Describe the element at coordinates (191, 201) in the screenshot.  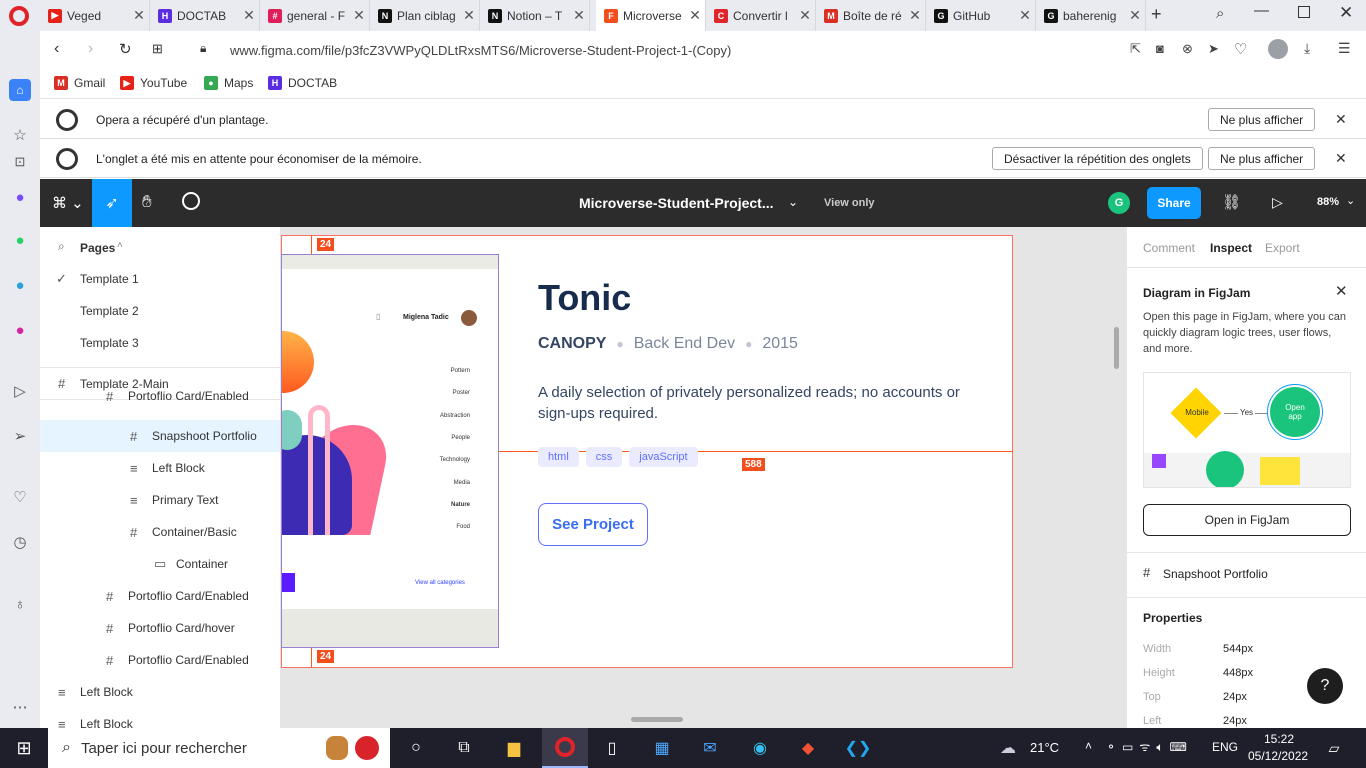
I see `comment-tool-icon` at that location.